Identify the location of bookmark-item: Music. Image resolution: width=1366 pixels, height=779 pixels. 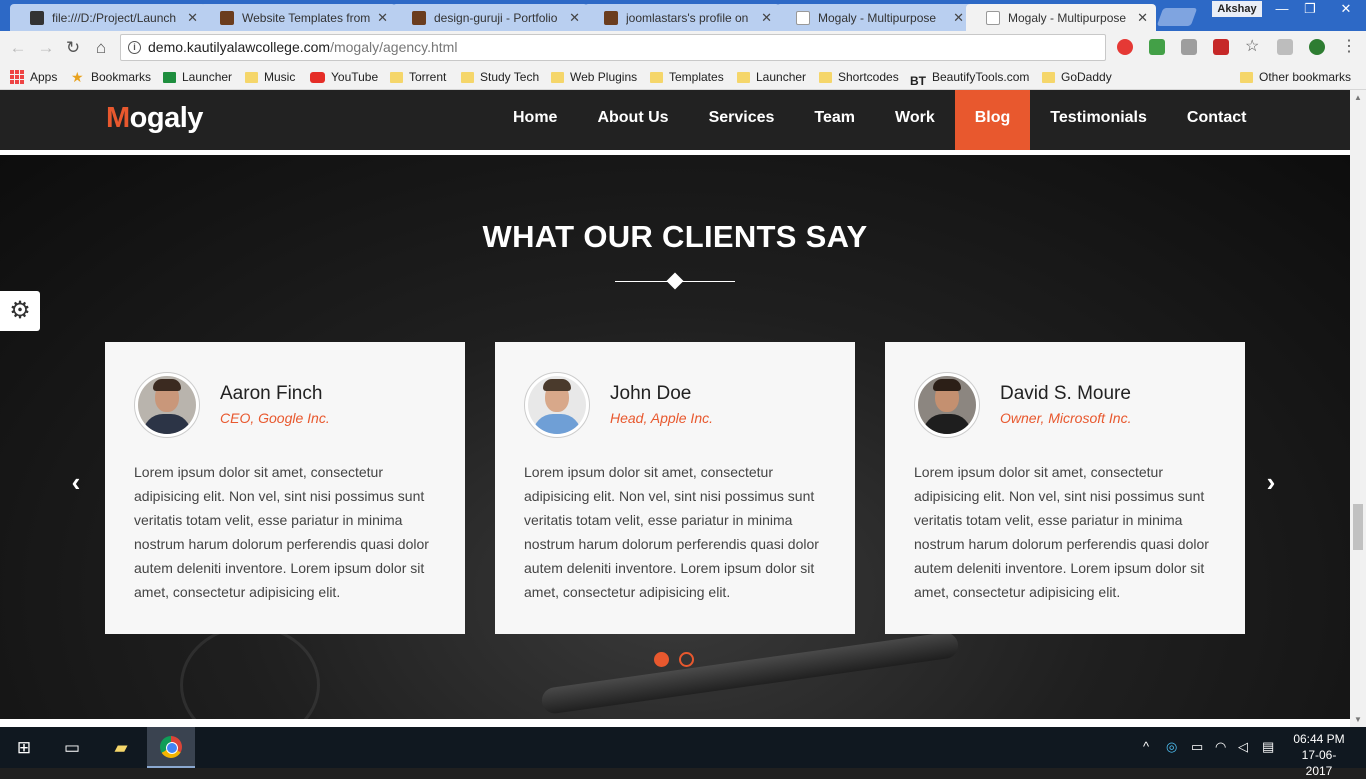
(270, 77).